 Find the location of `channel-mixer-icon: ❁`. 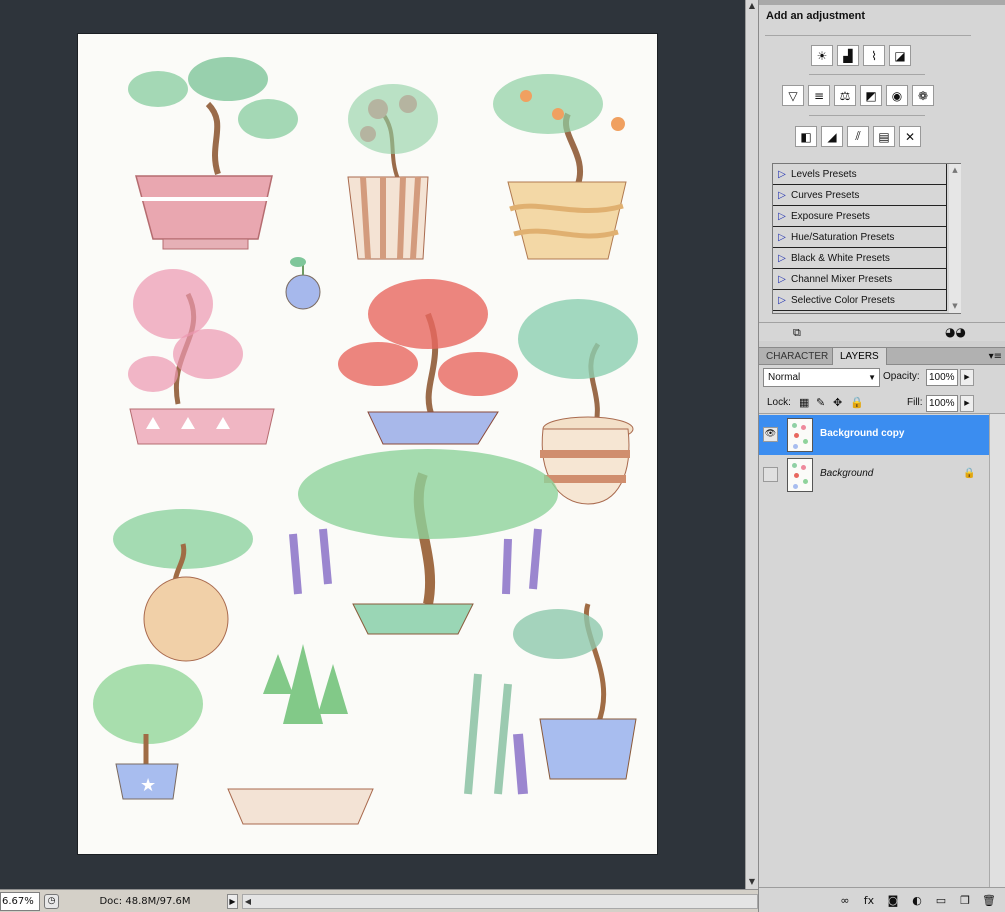

channel-mixer-icon: ❁ is located at coordinates (923, 95).